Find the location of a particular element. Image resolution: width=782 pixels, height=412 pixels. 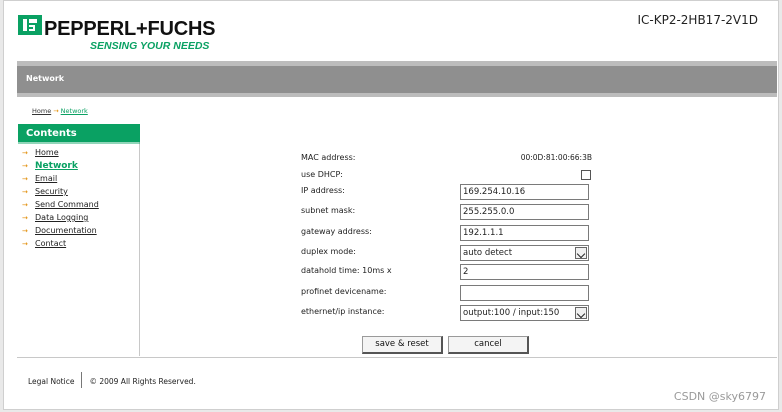

subnet-mask-label: subnet mask: is located at coordinates (328, 210).